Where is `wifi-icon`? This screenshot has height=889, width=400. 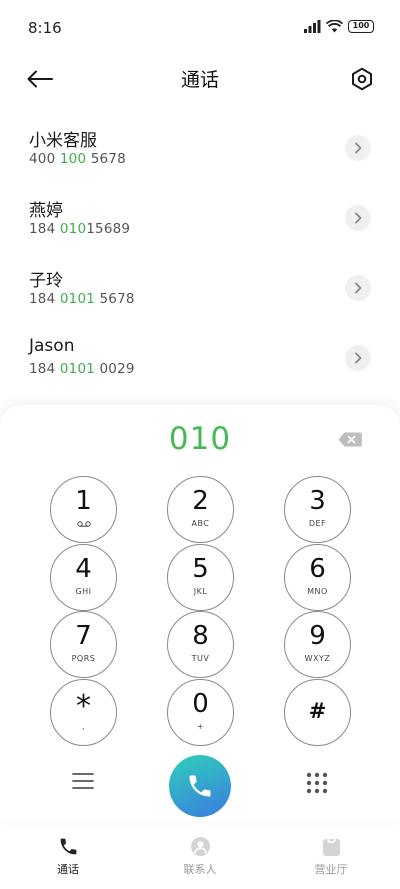 wifi-icon is located at coordinates (334, 26).